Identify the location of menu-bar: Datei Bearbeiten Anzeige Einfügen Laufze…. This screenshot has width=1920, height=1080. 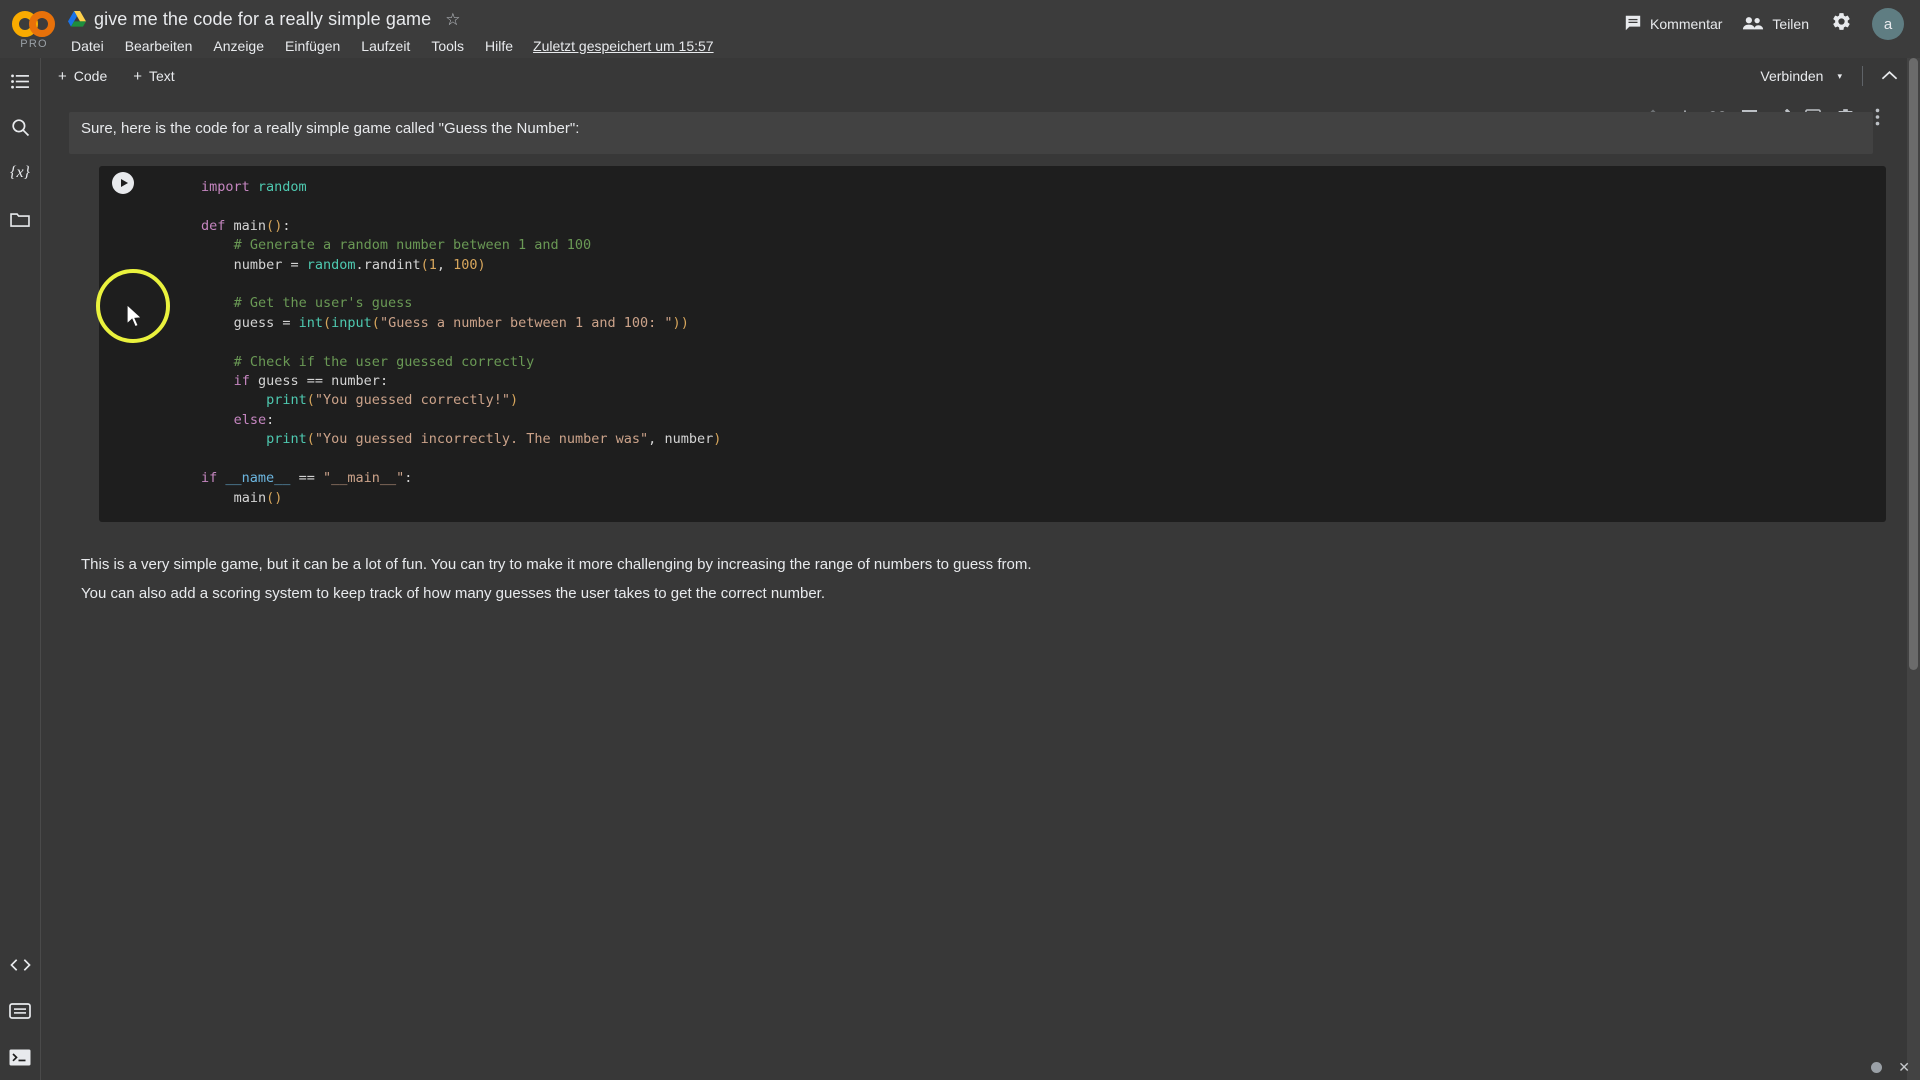
(841, 46).